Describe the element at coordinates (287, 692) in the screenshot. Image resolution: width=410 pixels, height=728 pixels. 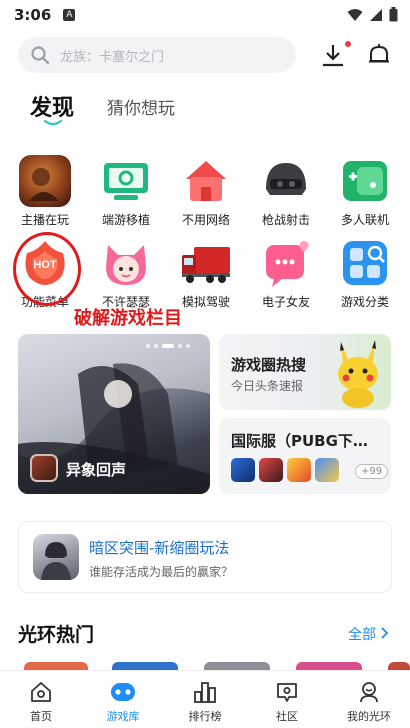
I see `community-icon` at that location.